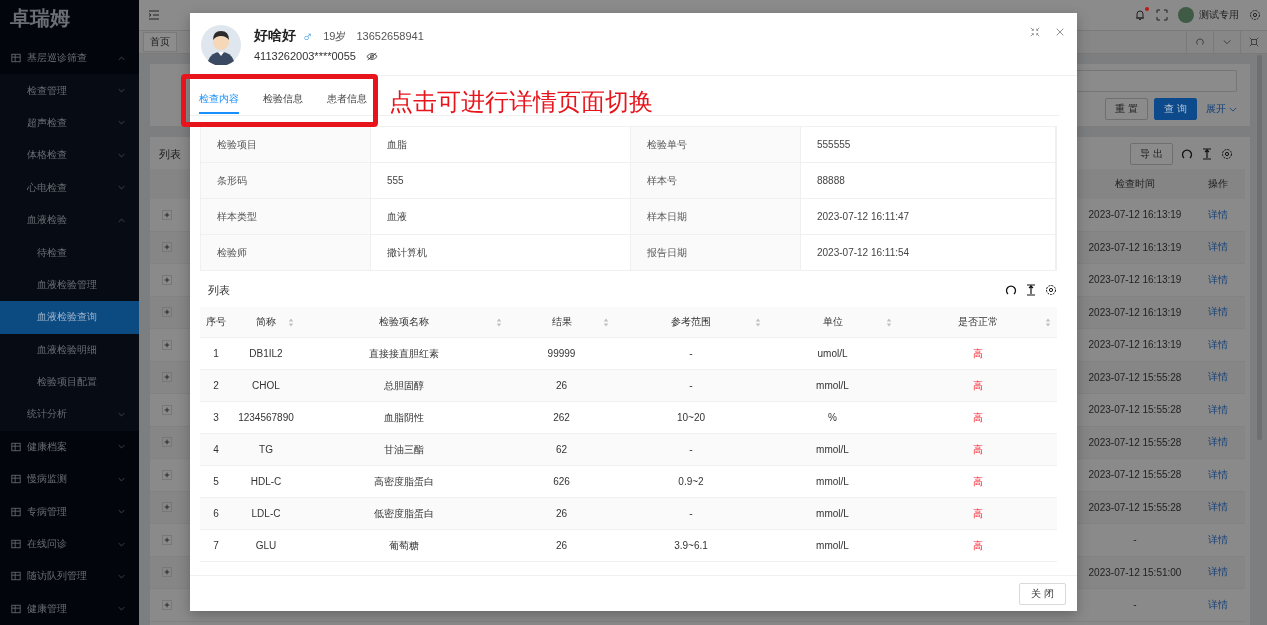 Image resolution: width=1267 pixels, height=625 pixels. What do you see at coordinates (1011, 290) in the screenshot?
I see `refresh-icon` at bounding box center [1011, 290].